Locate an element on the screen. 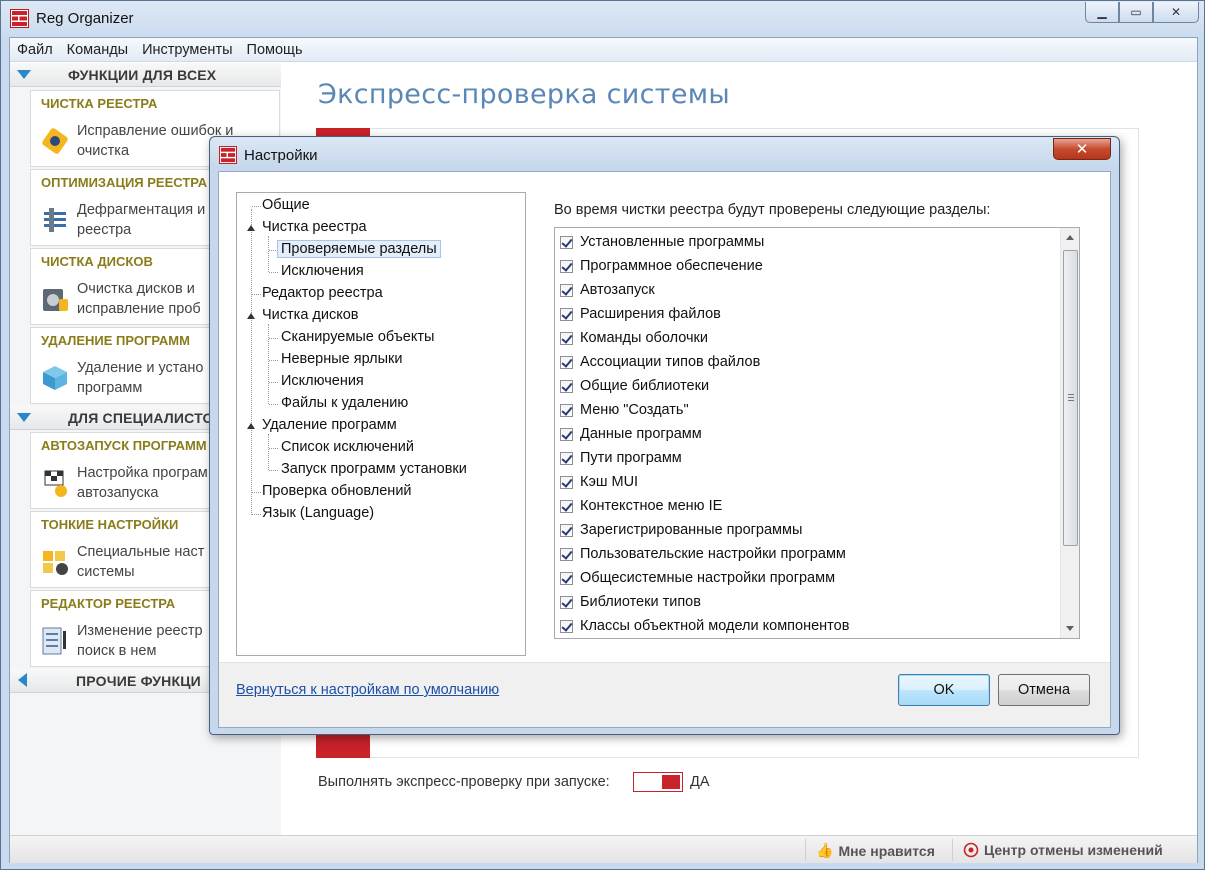 This screenshot has width=1205, height=870. maximize-button: ▭ is located at coordinates (1136, 12).